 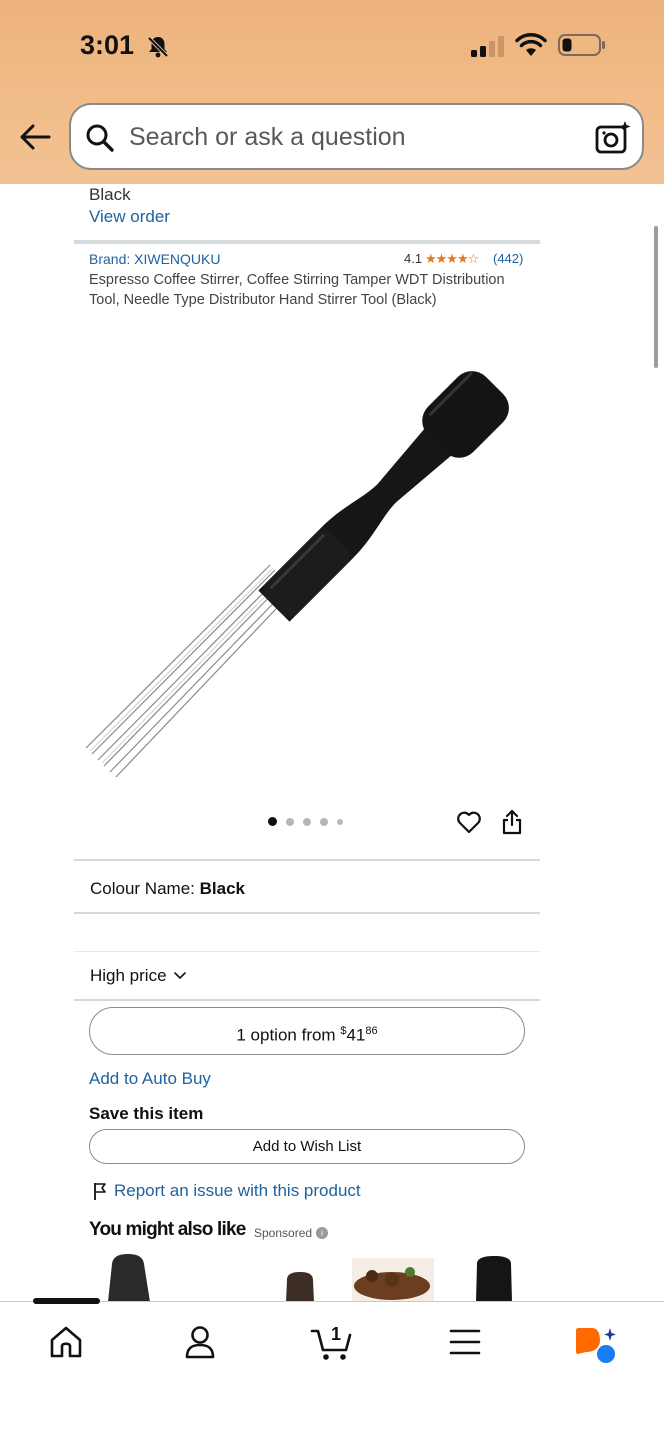 What do you see at coordinates (180, 976) in the screenshot?
I see `chevron-down-icon` at bounding box center [180, 976].